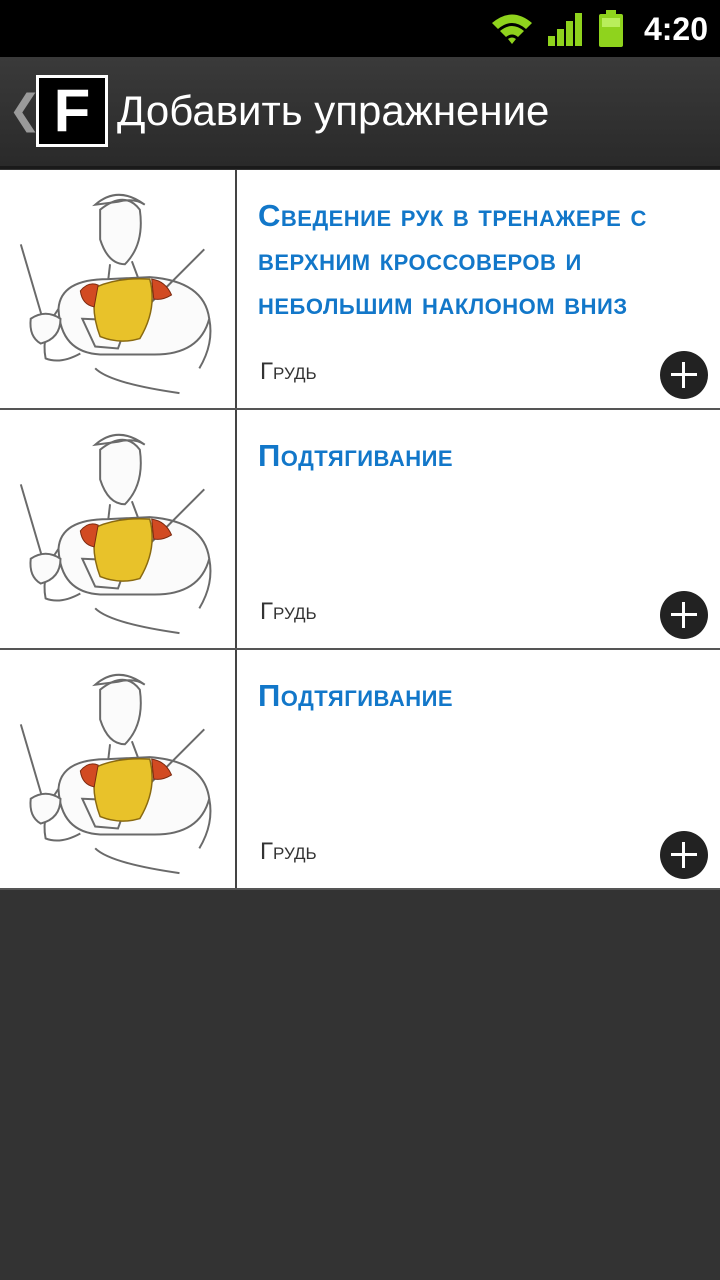 This screenshot has width=720, height=1280. Describe the element at coordinates (72, 111) in the screenshot. I see `app-logo: F` at that location.